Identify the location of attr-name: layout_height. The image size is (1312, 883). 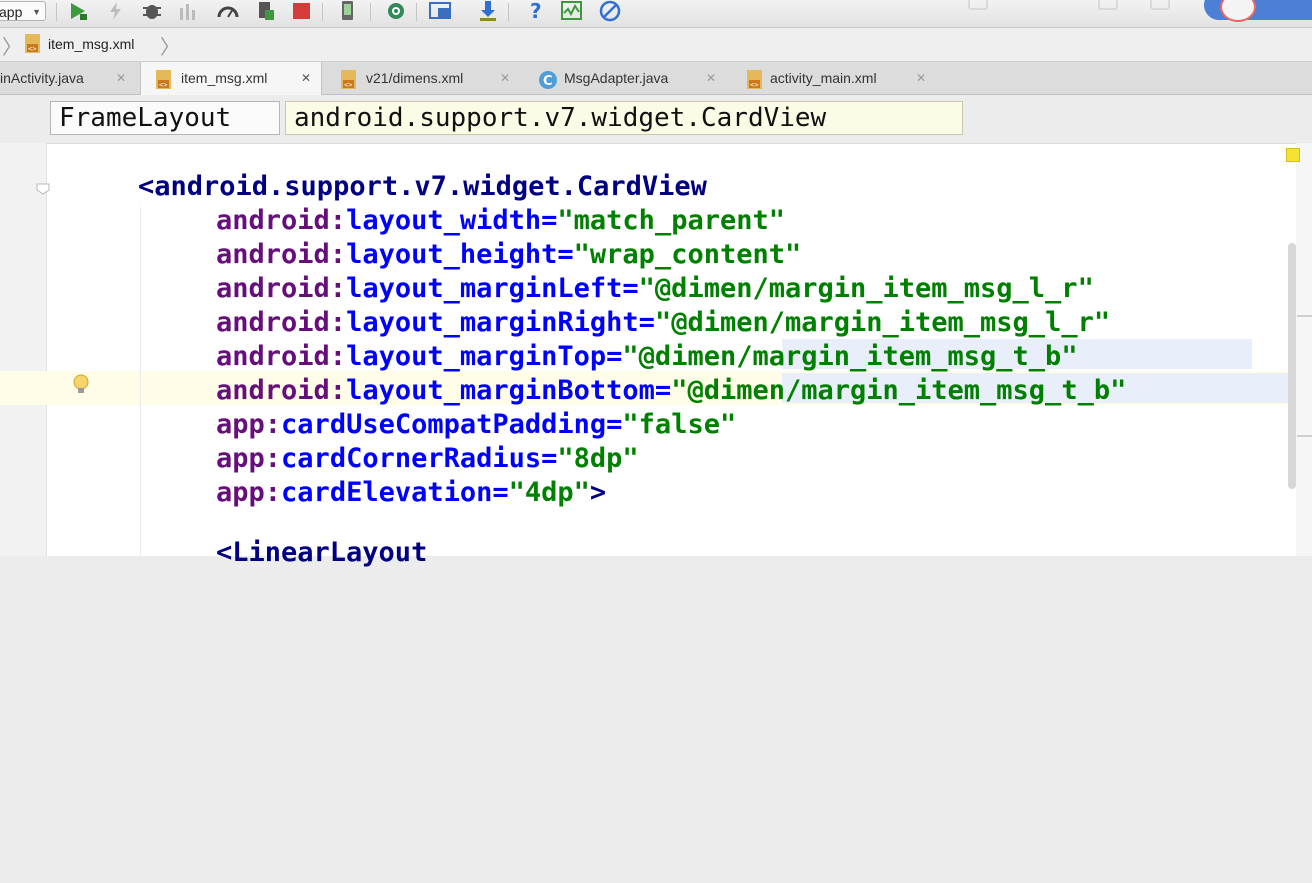
(452, 254).